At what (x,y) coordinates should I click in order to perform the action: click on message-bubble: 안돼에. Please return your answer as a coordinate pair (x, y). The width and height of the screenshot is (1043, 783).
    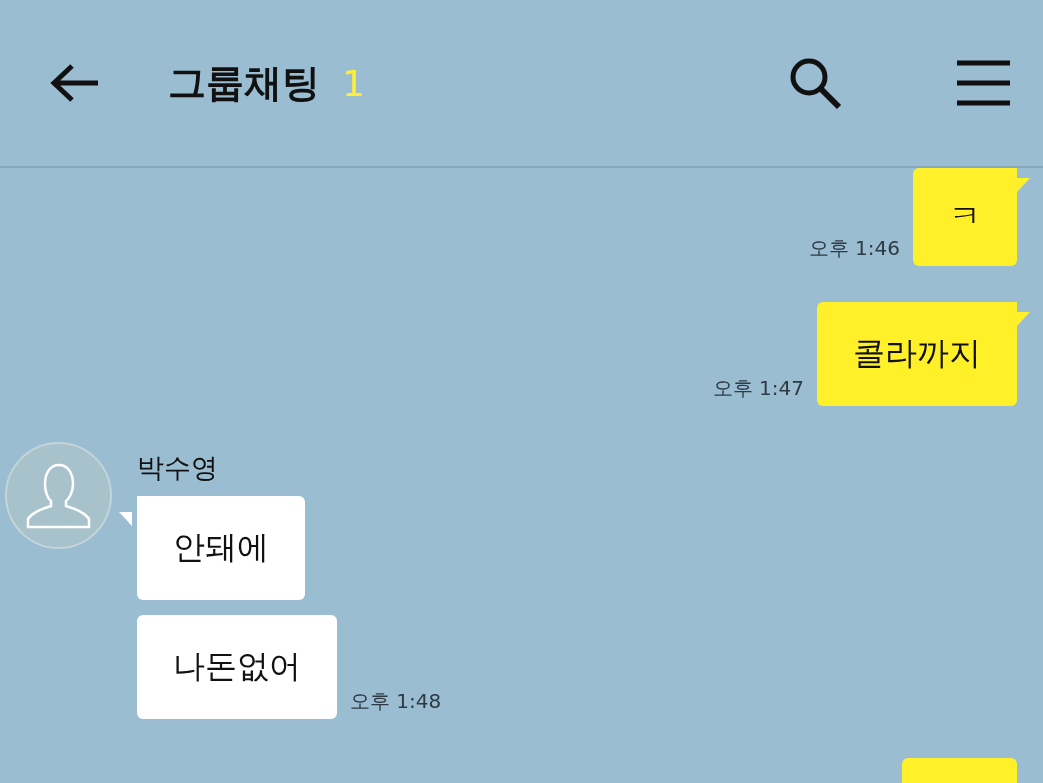
    Looking at the image, I should click on (221, 548).